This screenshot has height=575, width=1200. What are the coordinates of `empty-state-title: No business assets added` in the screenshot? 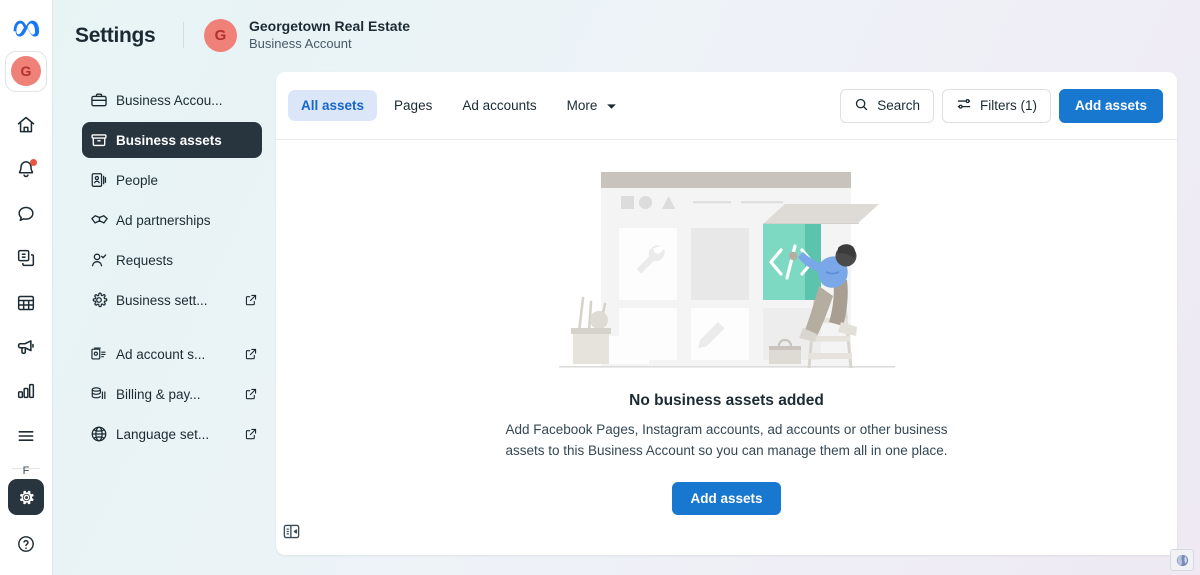 It's located at (726, 400).